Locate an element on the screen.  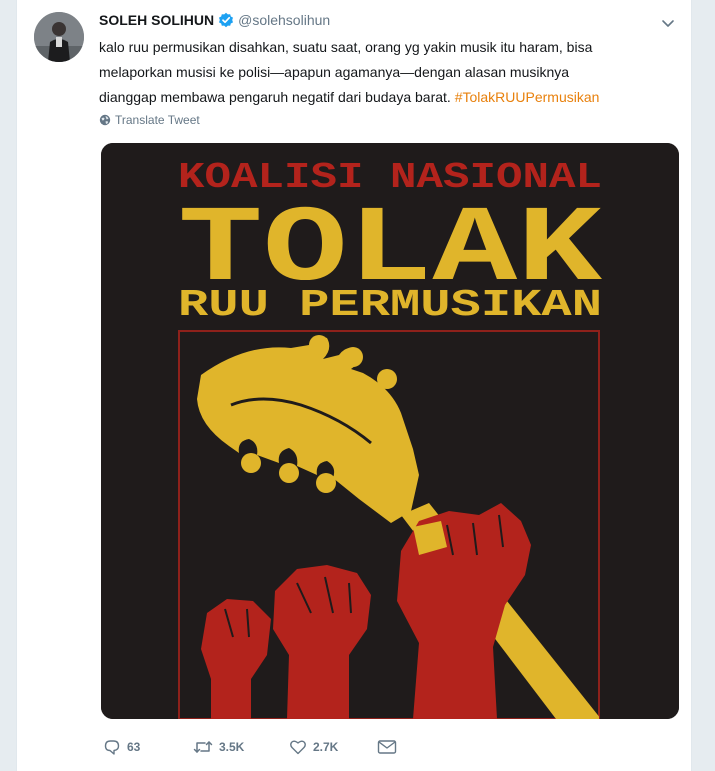
retweet-count: 3.5K is located at coordinates (232, 747).